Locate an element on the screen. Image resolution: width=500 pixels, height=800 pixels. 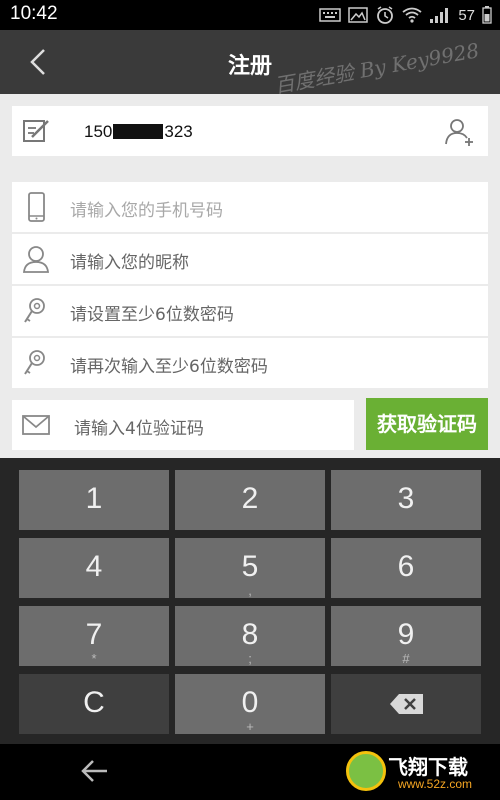
watermark: 百度经验 By Key9928 is located at coordinates (376, 68).